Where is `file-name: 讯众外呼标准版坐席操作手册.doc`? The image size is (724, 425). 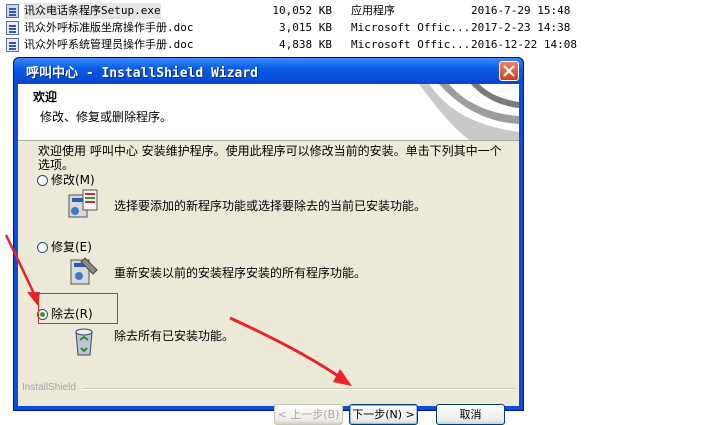 file-name: 讯众外呼标准版坐席操作手册.doc is located at coordinates (109, 27).